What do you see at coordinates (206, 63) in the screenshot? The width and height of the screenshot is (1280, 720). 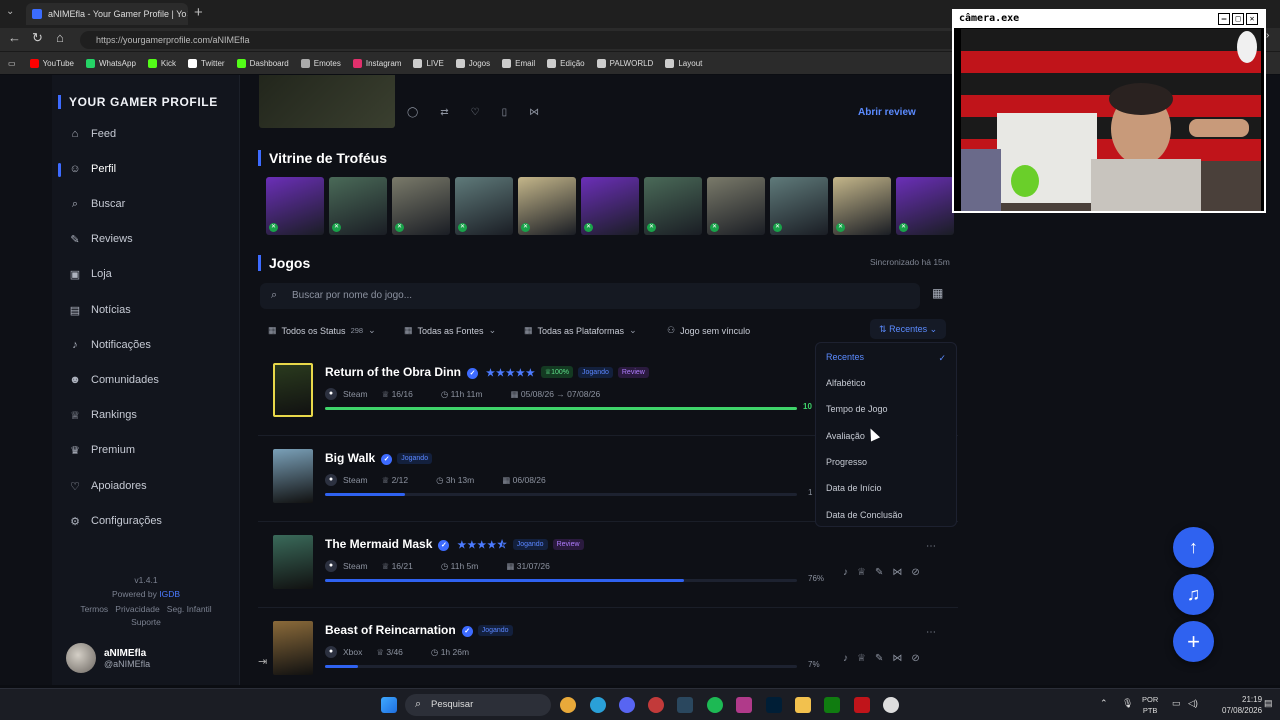 I see `bookmark-item: Twitter` at bounding box center [206, 63].